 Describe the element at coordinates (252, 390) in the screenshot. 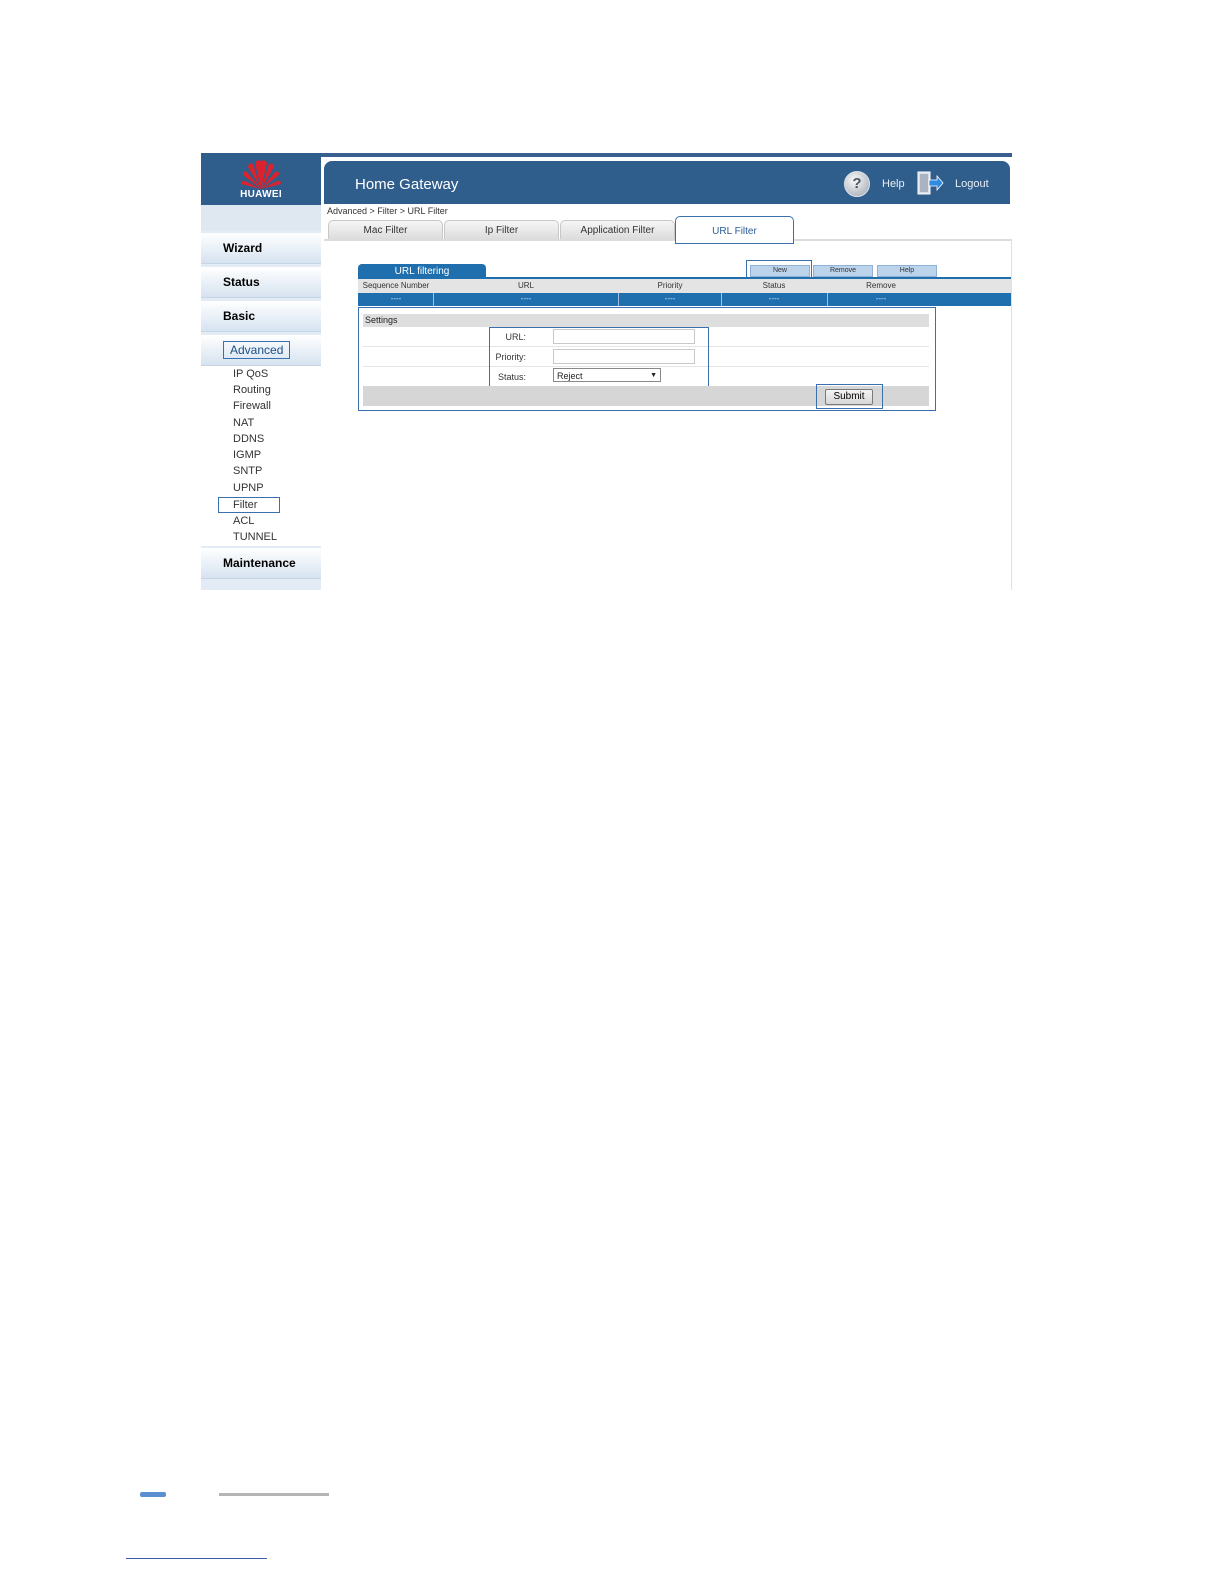

I see `sidebar-item-routing: Routing` at that location.